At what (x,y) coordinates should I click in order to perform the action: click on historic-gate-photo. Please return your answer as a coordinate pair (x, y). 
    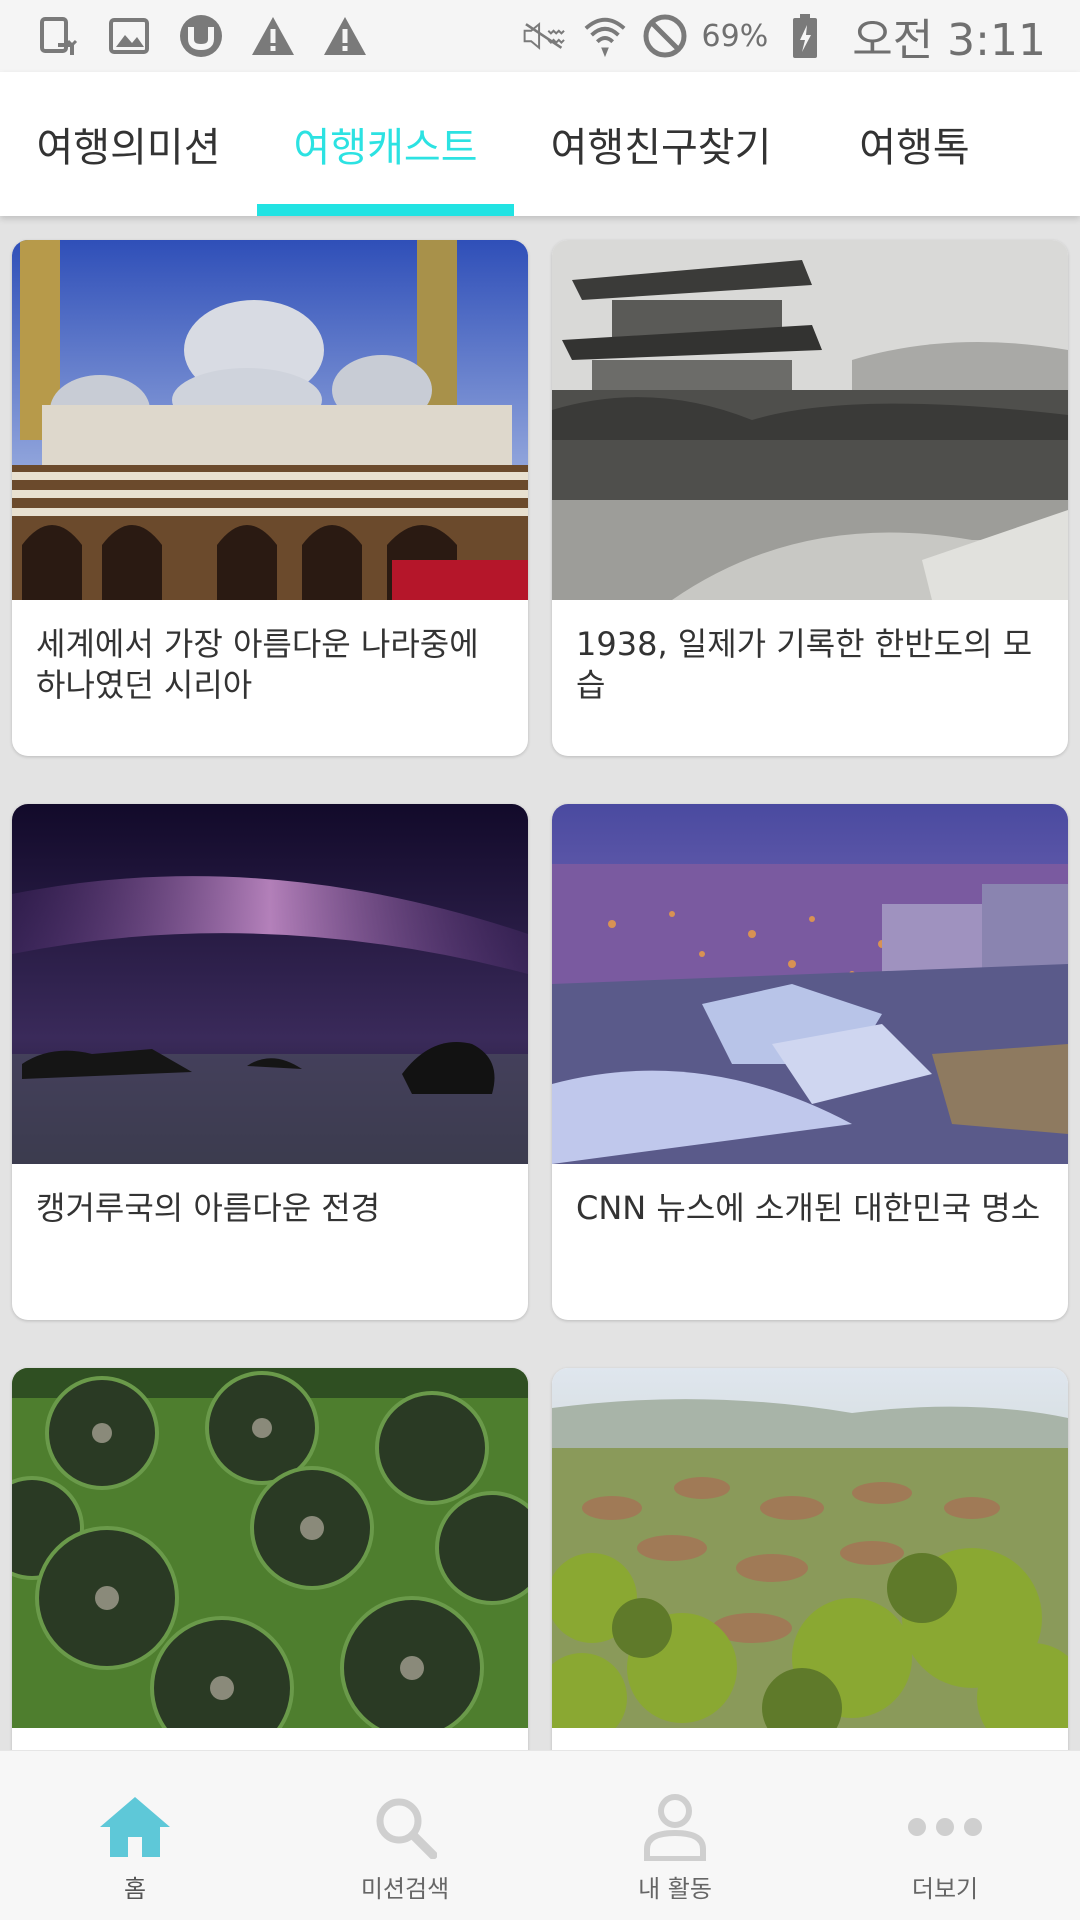
    Looking at the image, I should click on (810, 420).